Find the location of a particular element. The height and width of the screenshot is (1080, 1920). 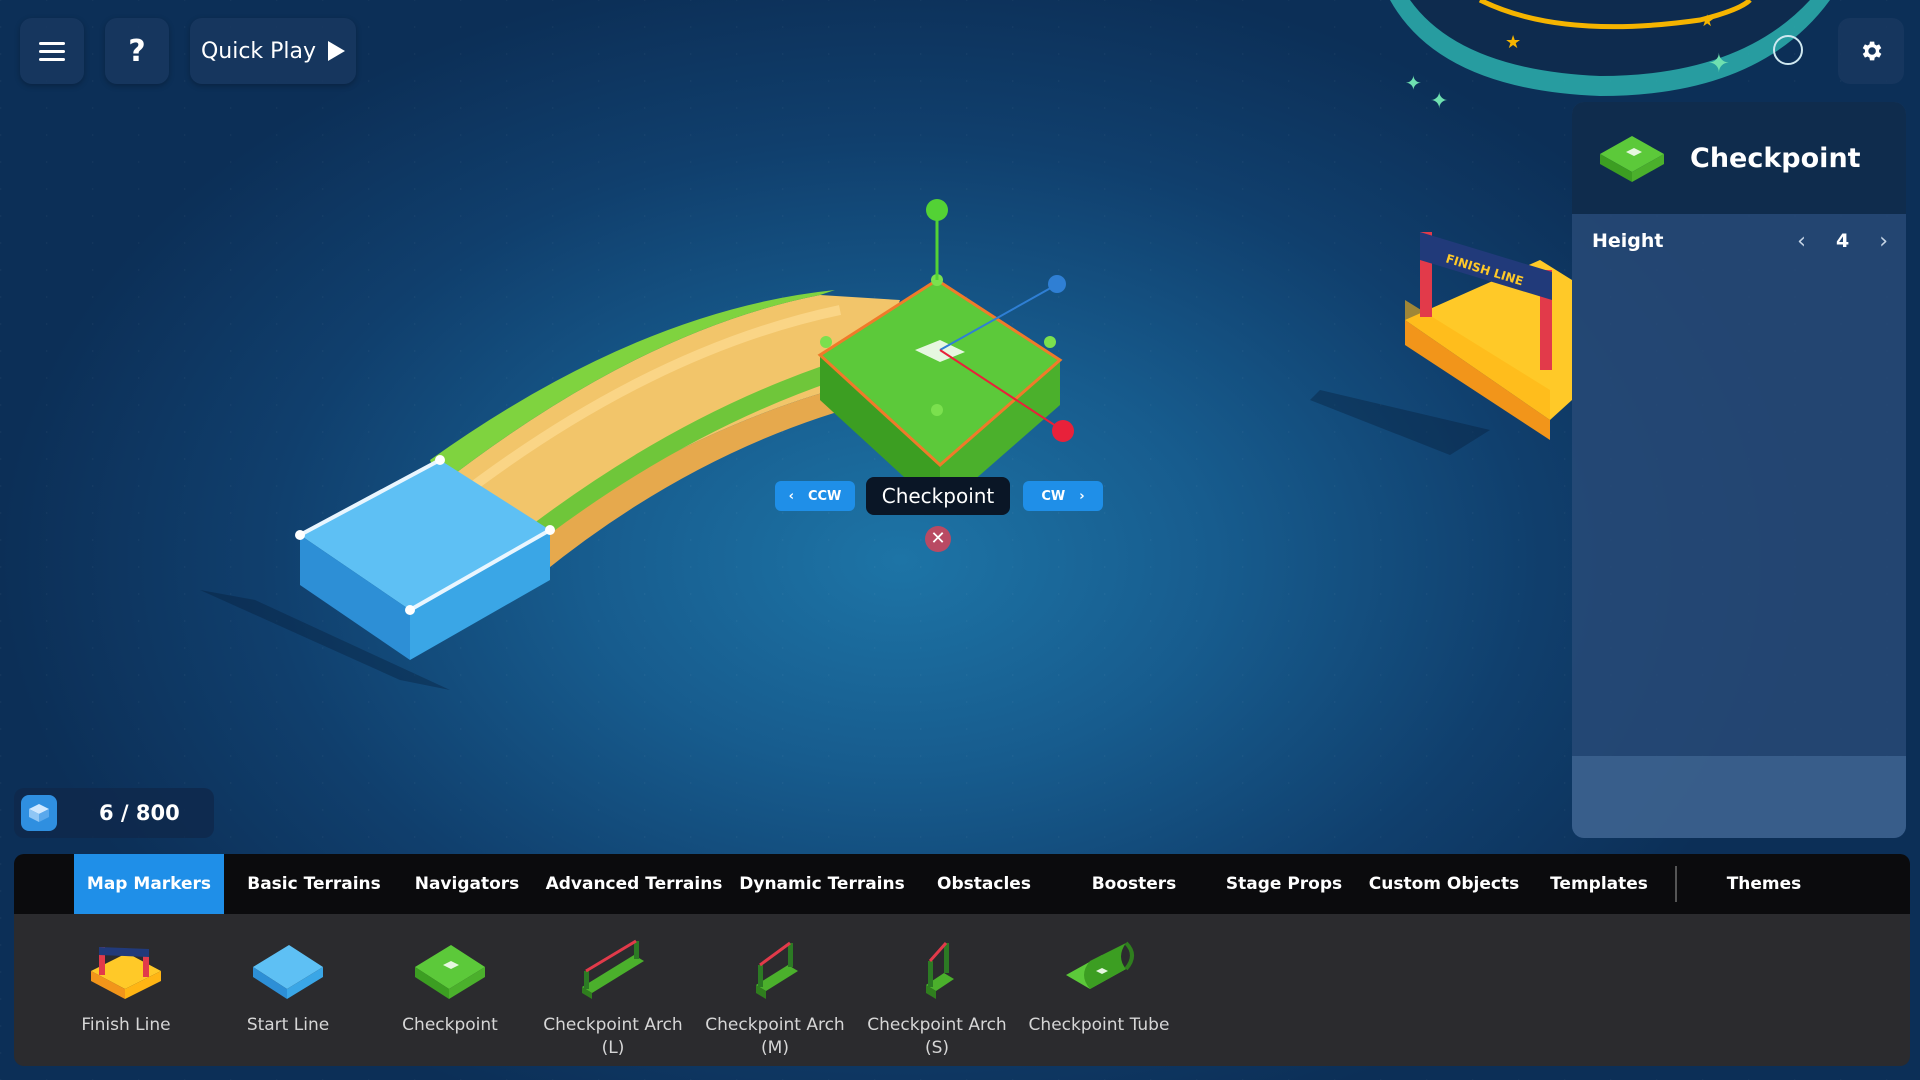

tab-label: Custom Objects is located at coordinates (1444, 884).